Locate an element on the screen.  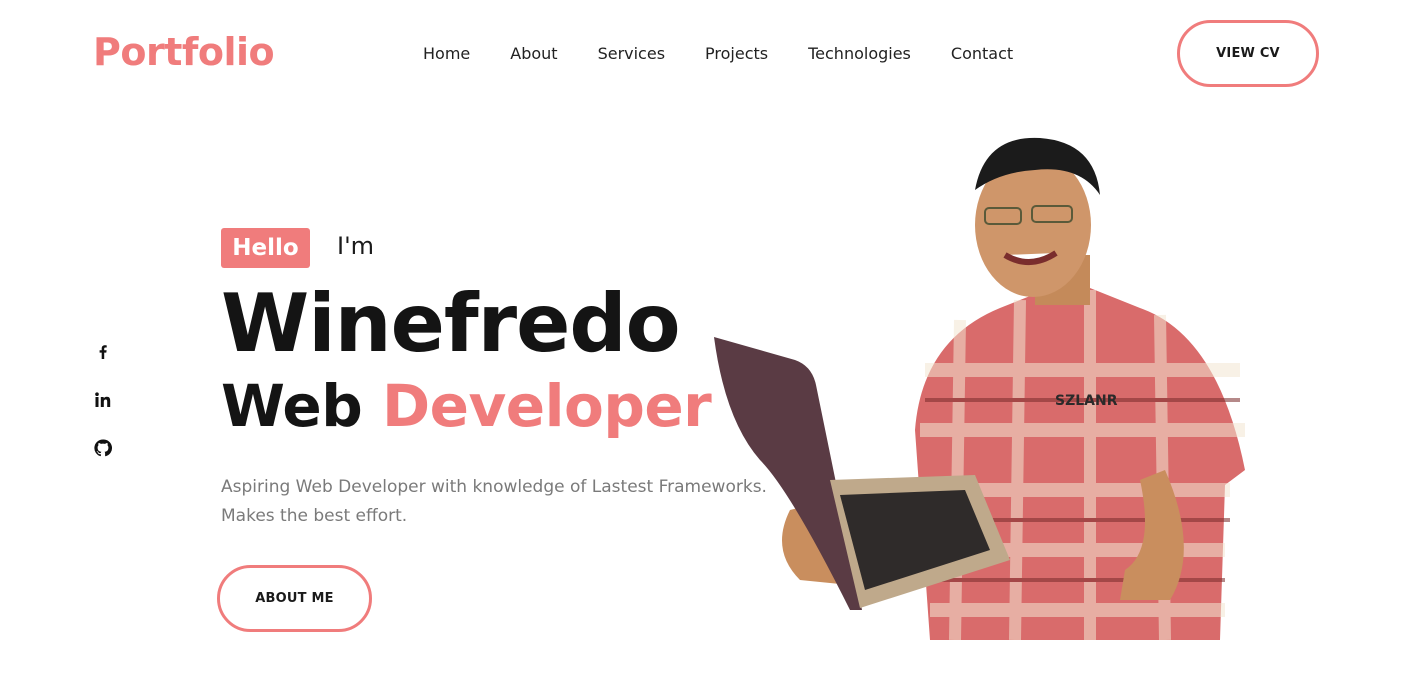
nav-link-technologies: Technologies is located at coordinates (859, 53).